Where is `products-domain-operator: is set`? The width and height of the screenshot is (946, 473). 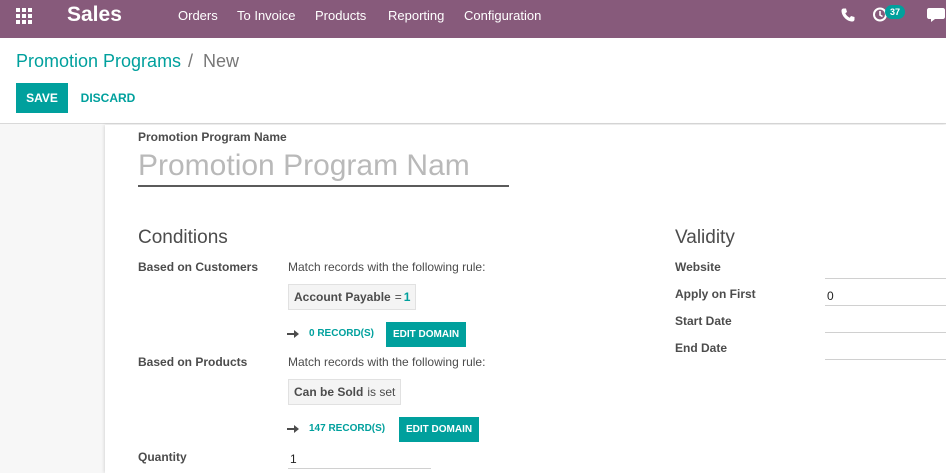
products-domain-operator: is set is located at coordinates (381, 392).